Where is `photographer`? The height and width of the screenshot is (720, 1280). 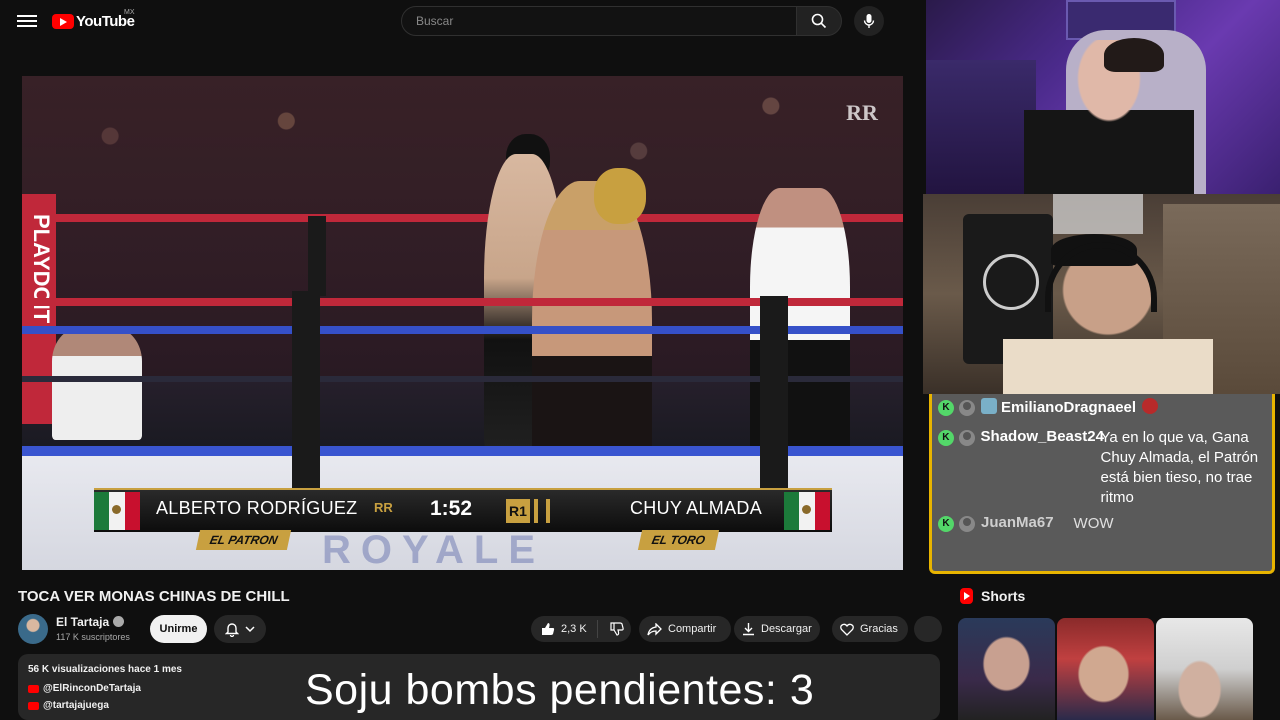
photographer is located at coordinates (97, 384).